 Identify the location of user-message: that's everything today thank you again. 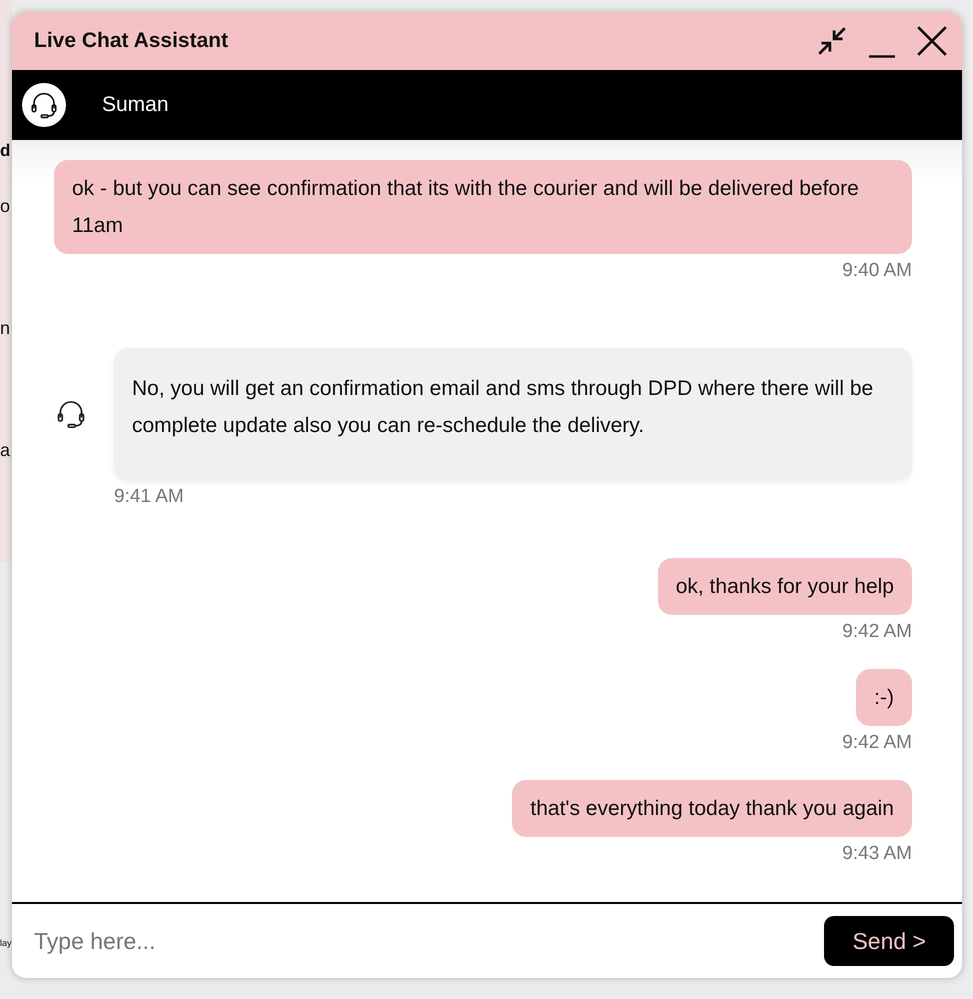
(712, 808).